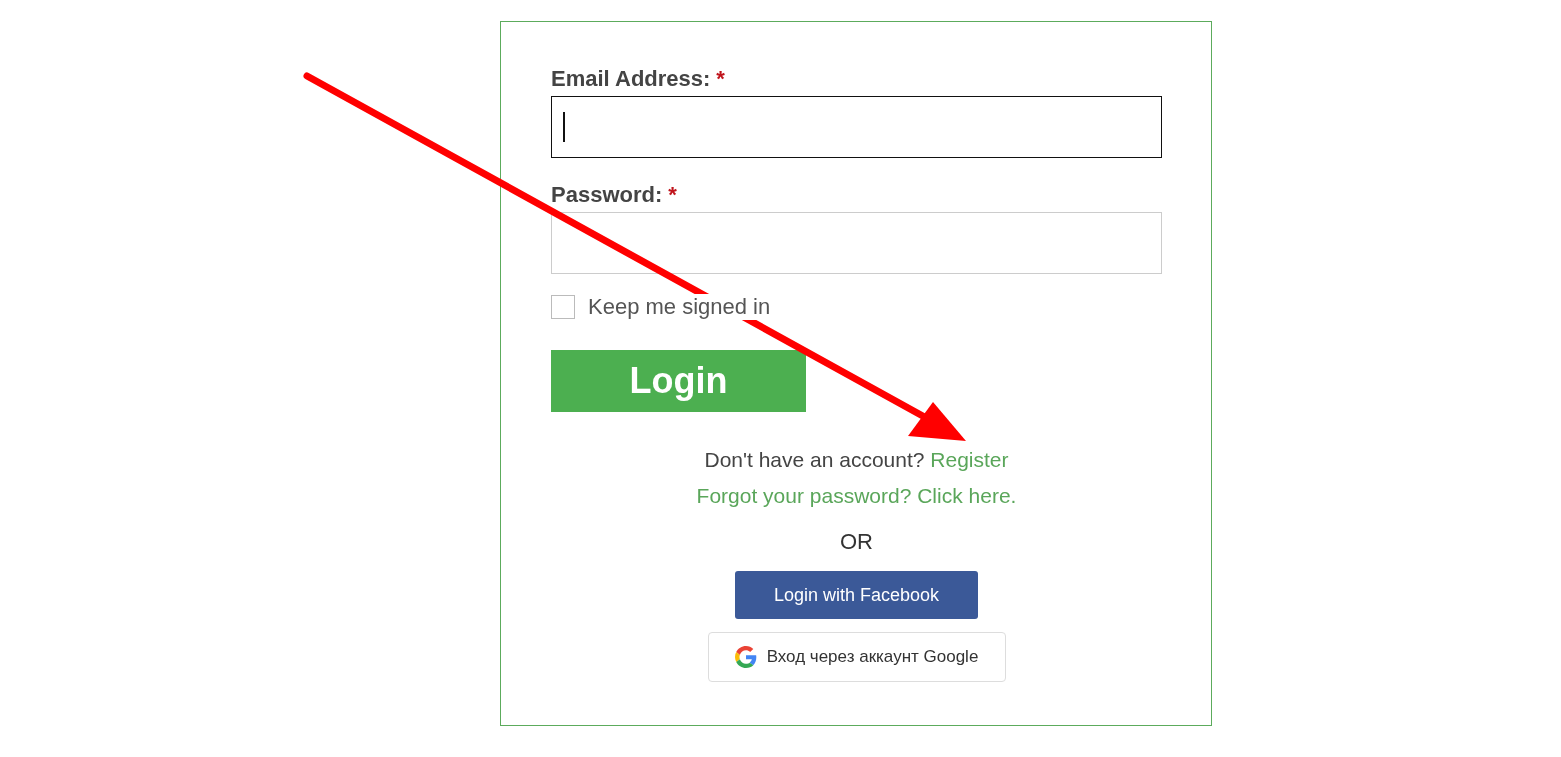  Describe the element at coordinates (856, 127) in the screenshot. I see `input-field` at that location.